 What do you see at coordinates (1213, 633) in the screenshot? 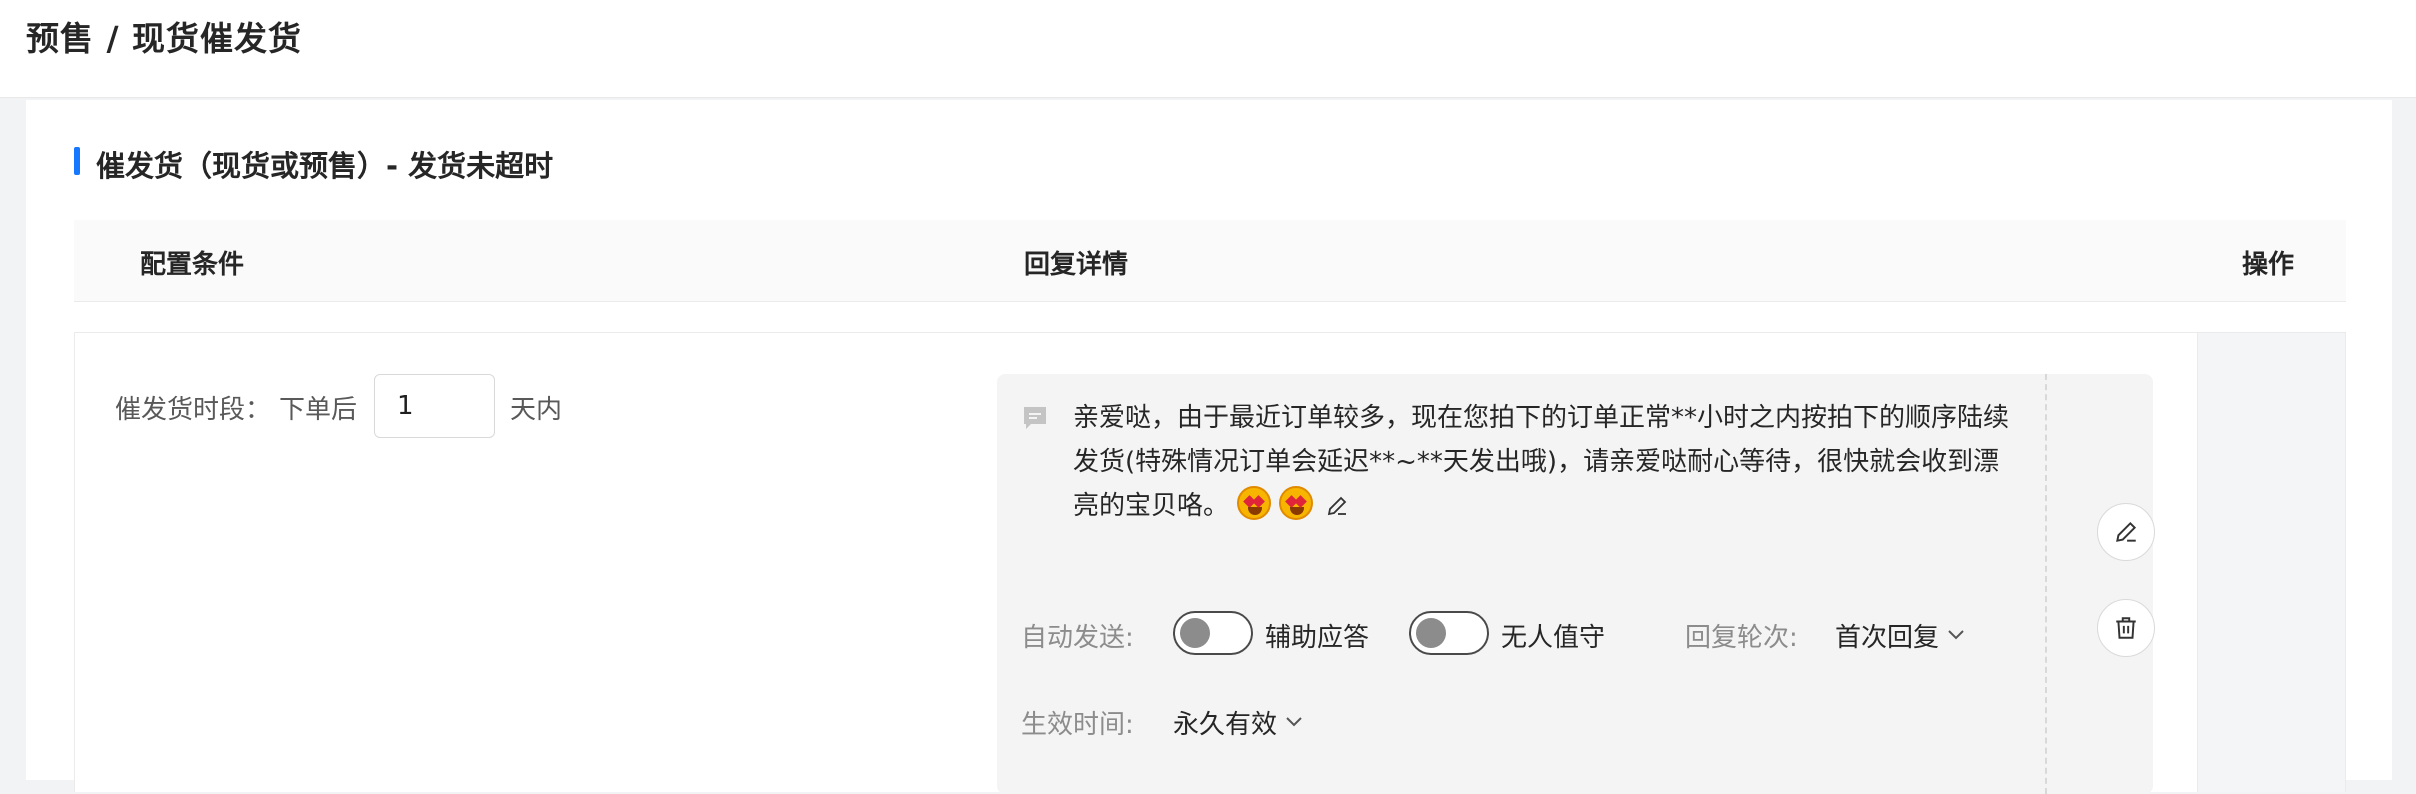
I see `assist-reply-toggle` at bounding box center [1213, 633].